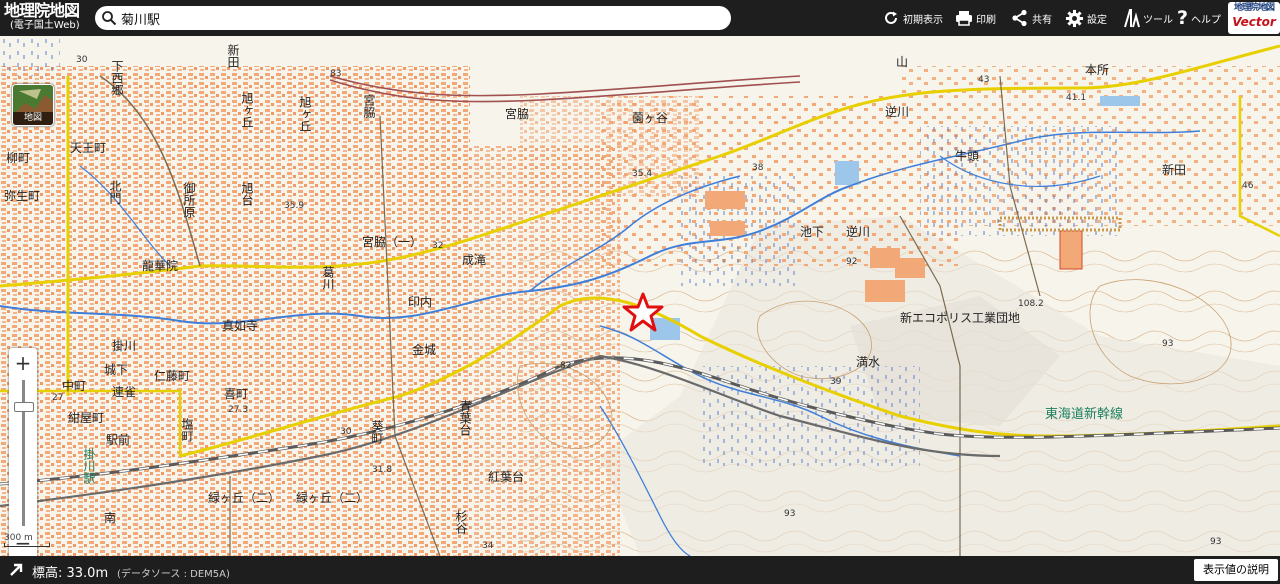 This screenshot has width=1280, height=584. I want to click on share-label: 共有, so click(1042, 20).